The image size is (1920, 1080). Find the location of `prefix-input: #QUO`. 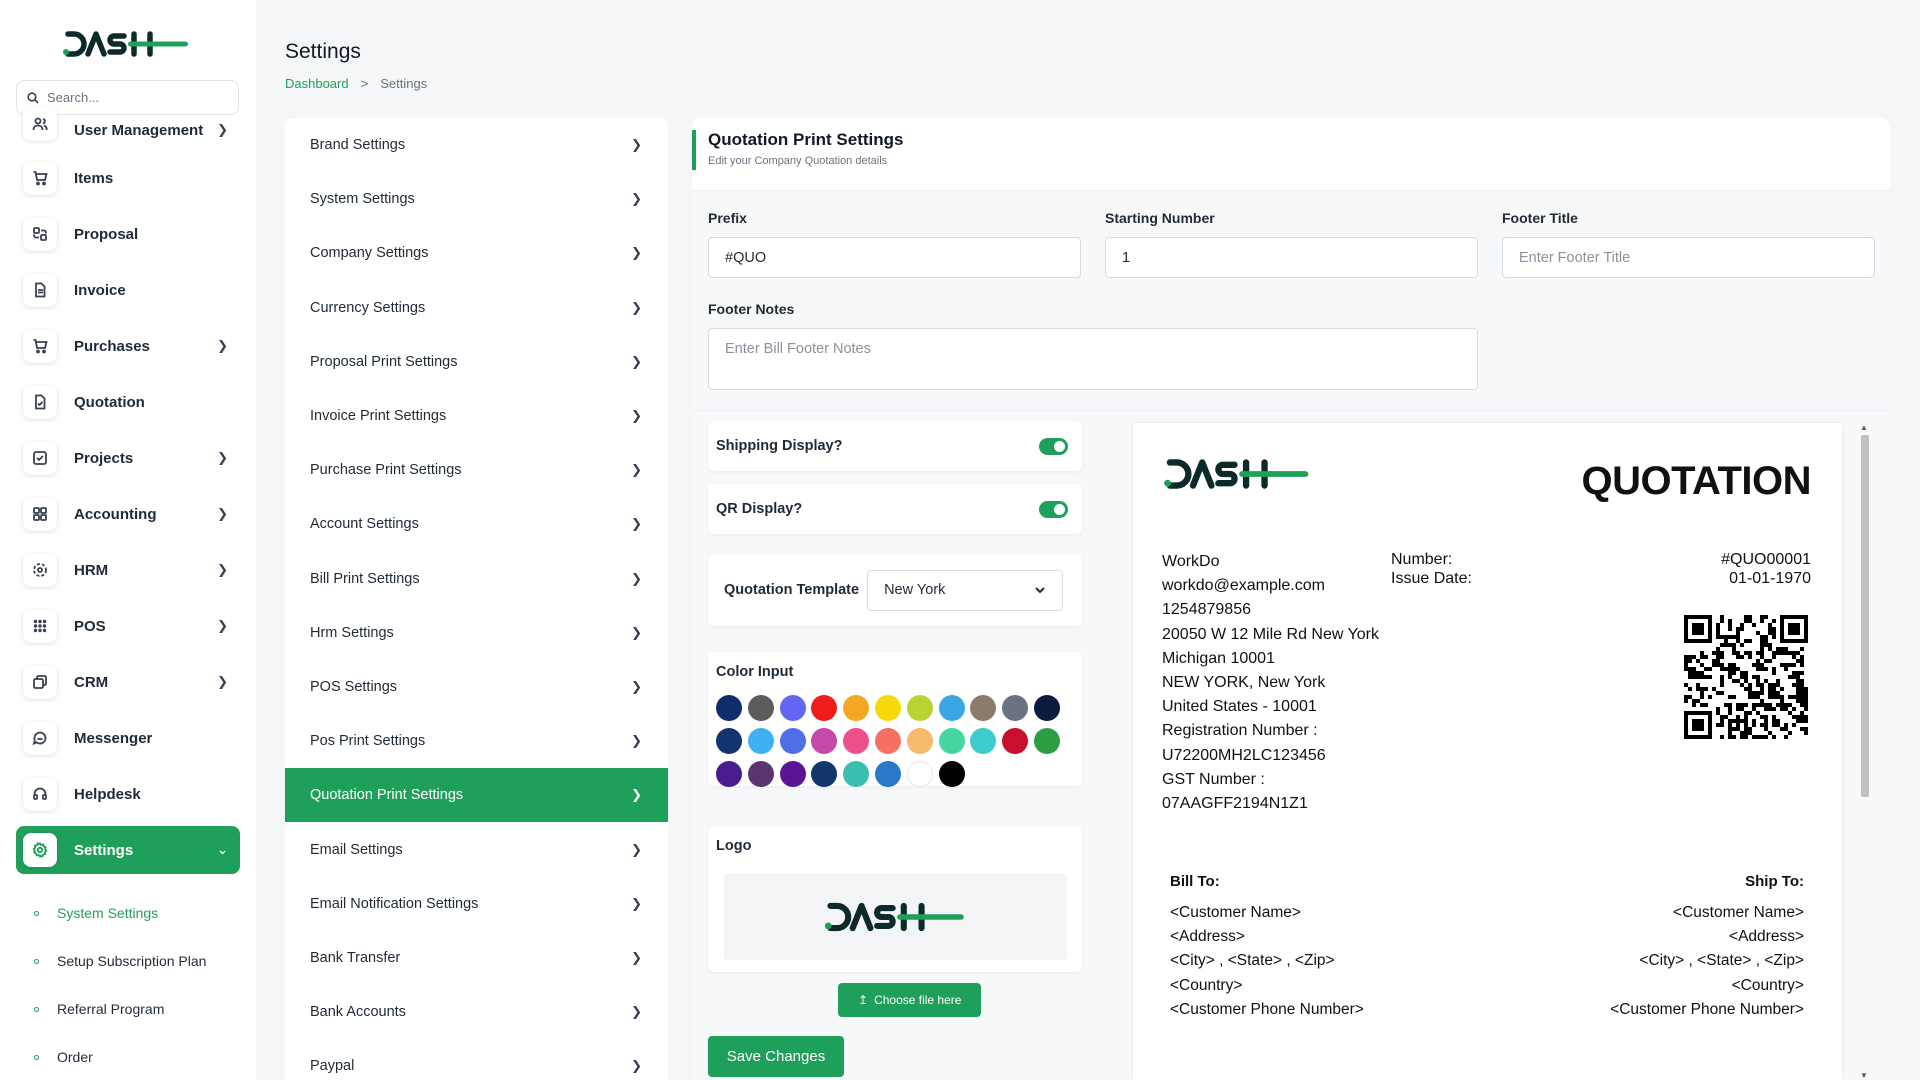

prefix-input: #QUO is located at coordinates (894, 257).